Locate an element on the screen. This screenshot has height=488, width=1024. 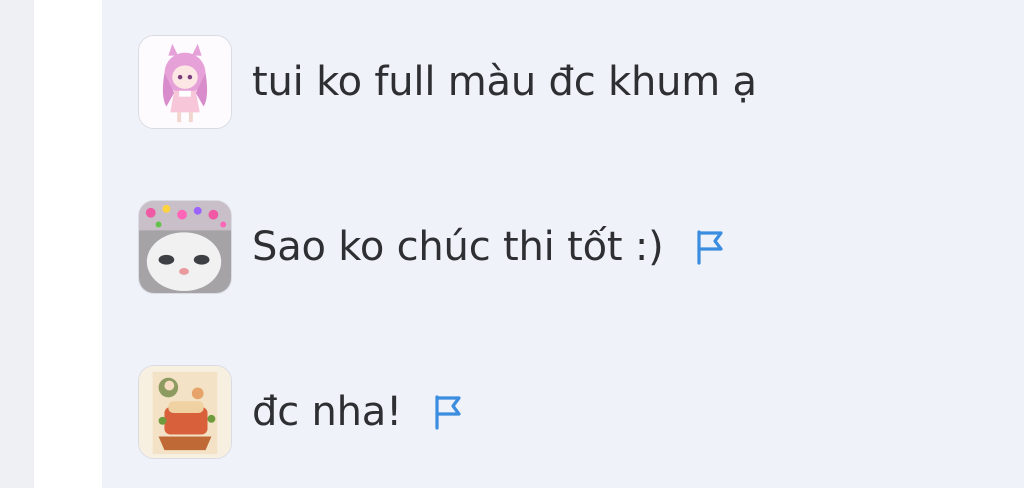
reply-item: Sao ko chúc thi tốt :) is located at coordinates (433, 247).